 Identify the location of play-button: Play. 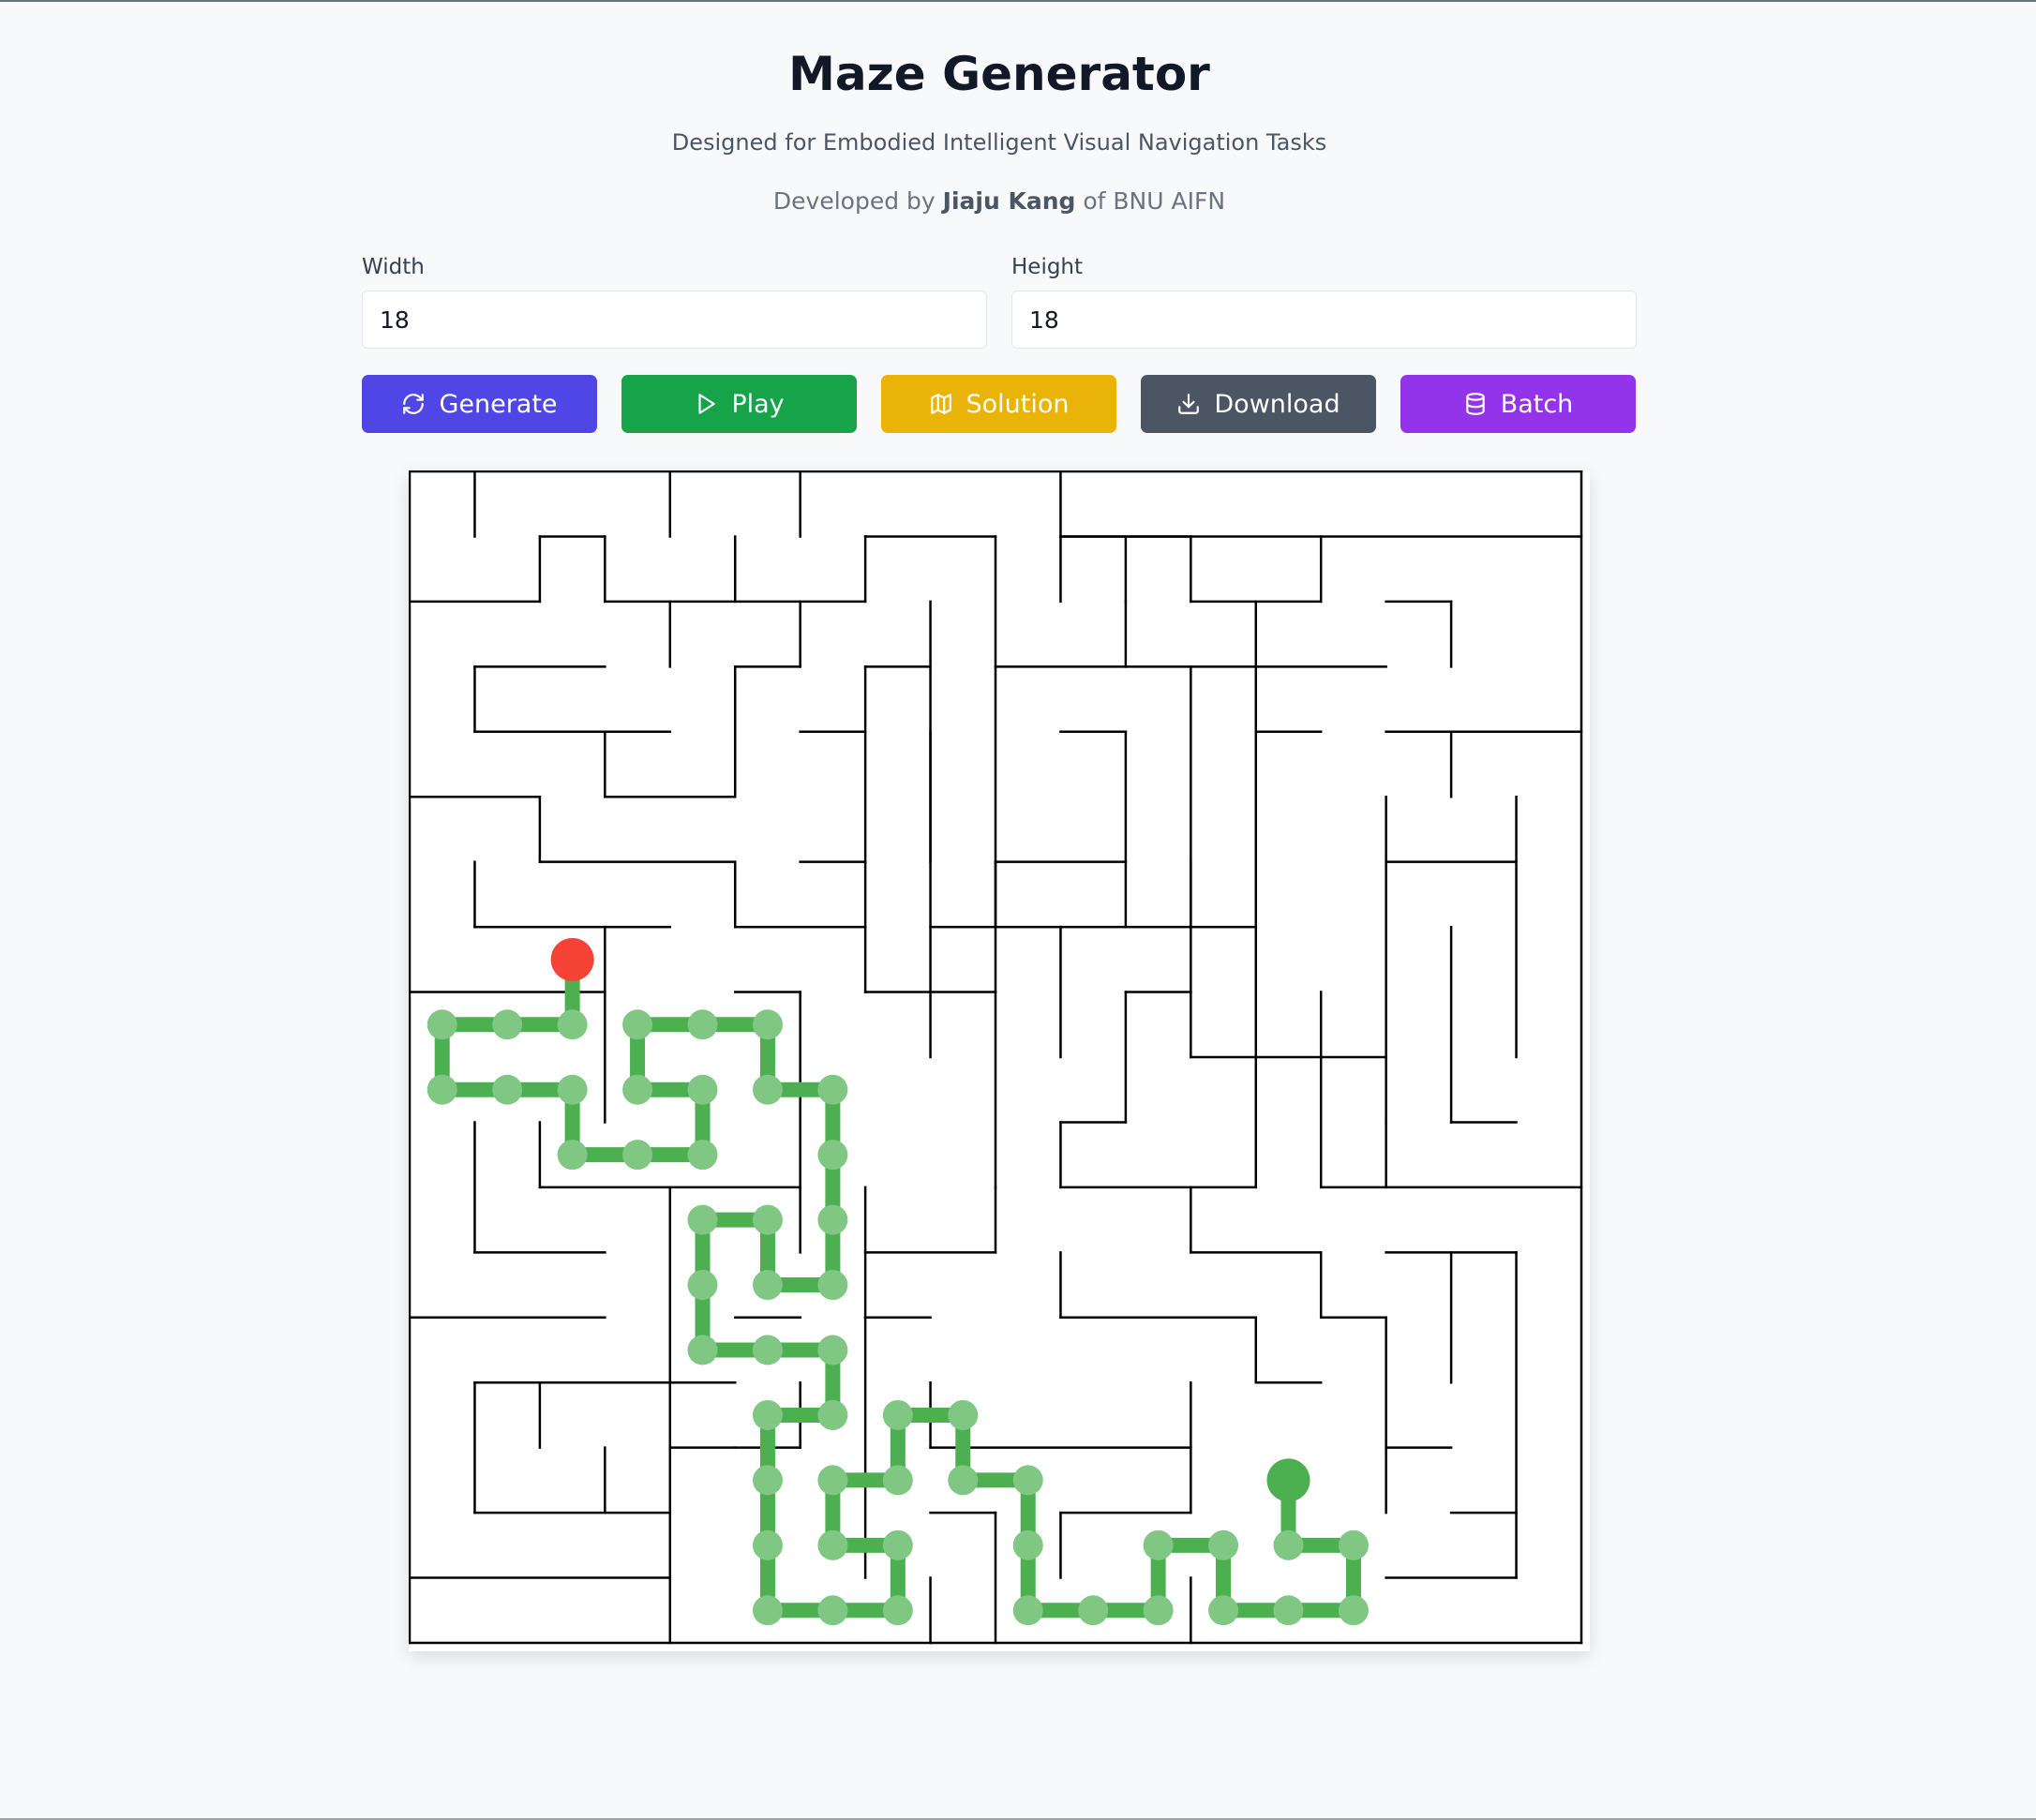
(739, 404).